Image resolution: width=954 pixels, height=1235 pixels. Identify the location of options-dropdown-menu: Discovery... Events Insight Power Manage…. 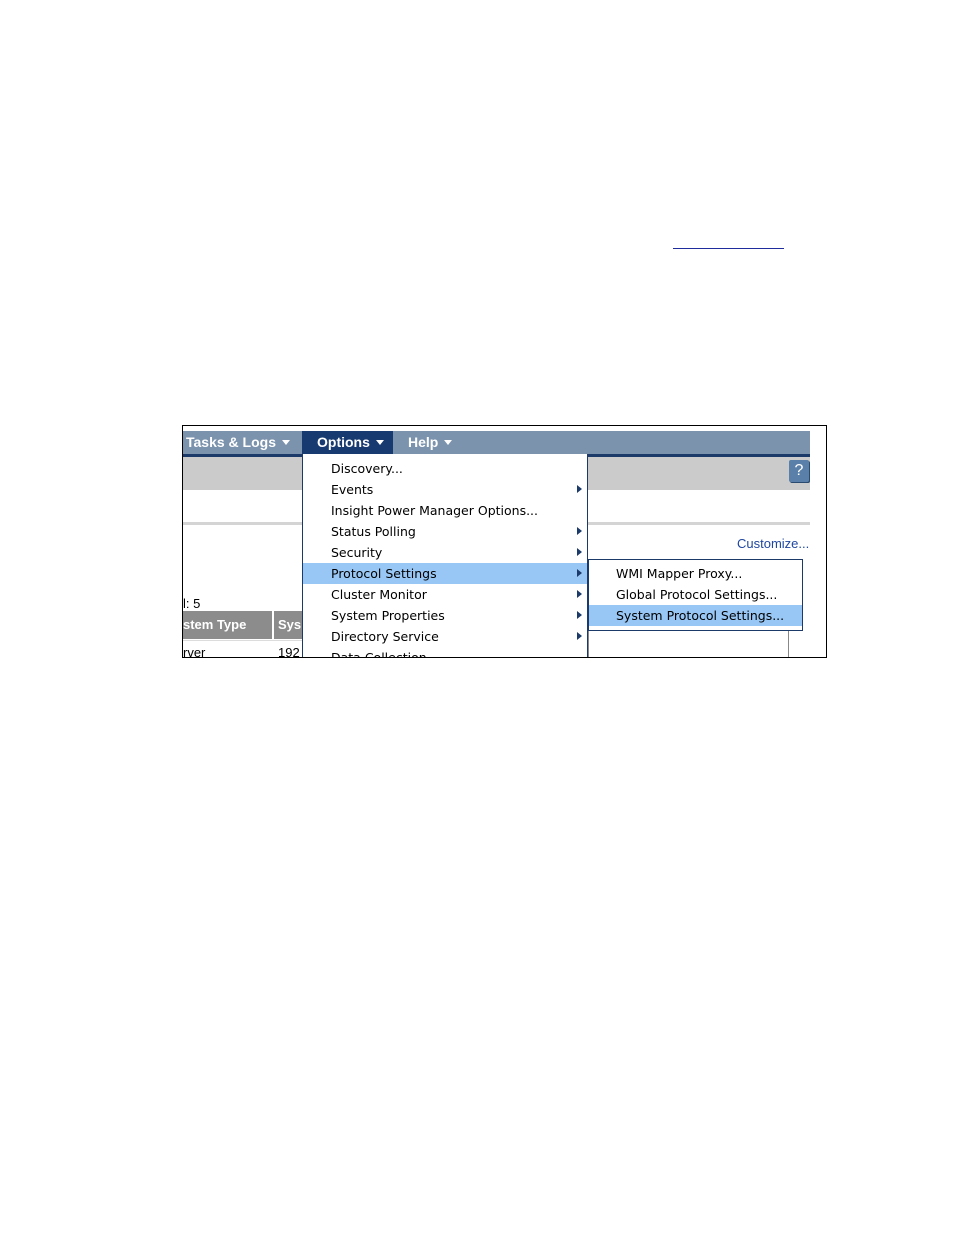
(445, 555).